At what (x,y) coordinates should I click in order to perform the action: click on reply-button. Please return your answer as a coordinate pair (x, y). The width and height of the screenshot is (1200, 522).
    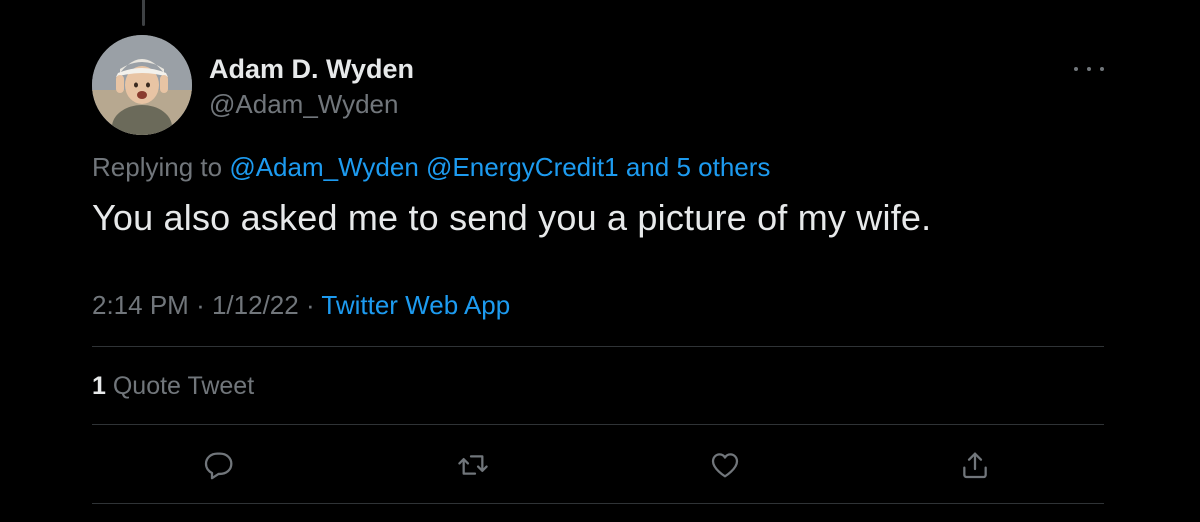
    Looking at the image, I should click on (220, 465).